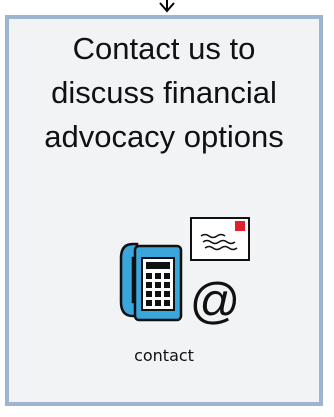  Describe the element at coordinates (151, 282) in the screenshot. I see `telephone-icon` at that location.